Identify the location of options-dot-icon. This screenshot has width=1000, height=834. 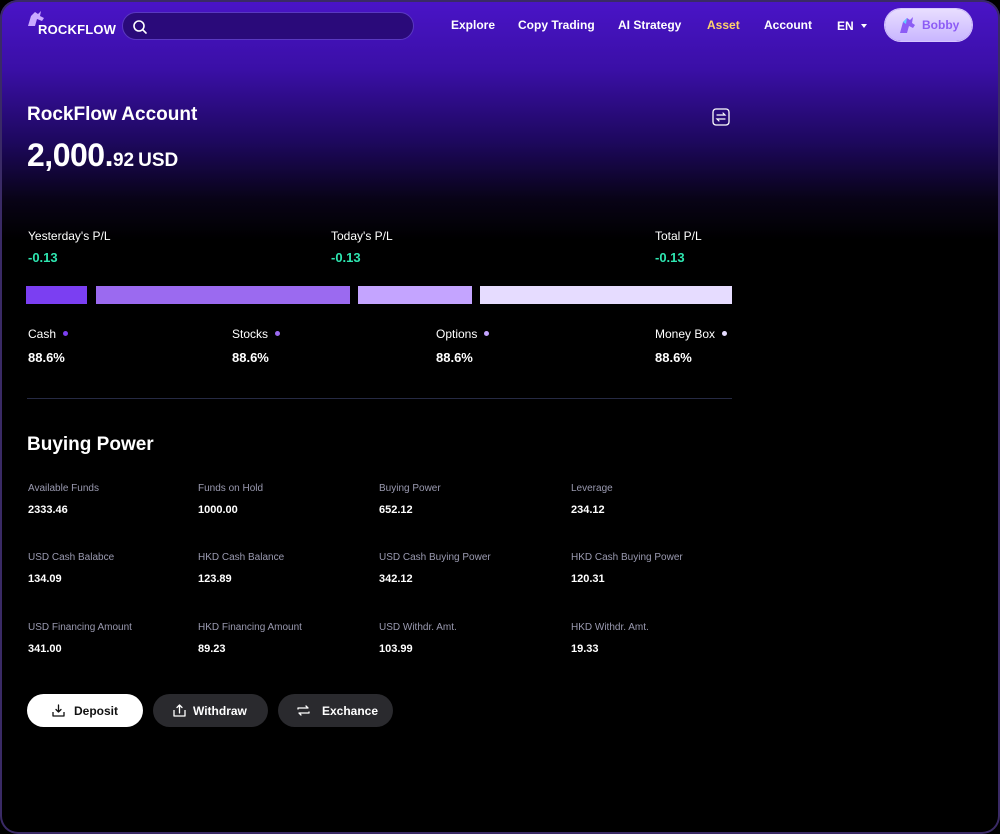
(487, 334).